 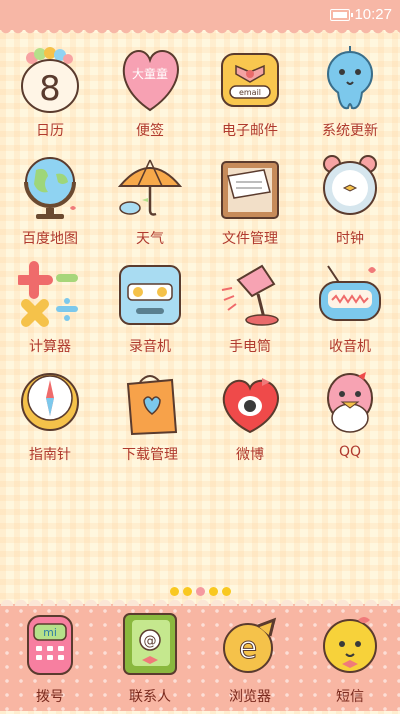 I want to click on app-label: 计算器, so click(x=50, y=347).